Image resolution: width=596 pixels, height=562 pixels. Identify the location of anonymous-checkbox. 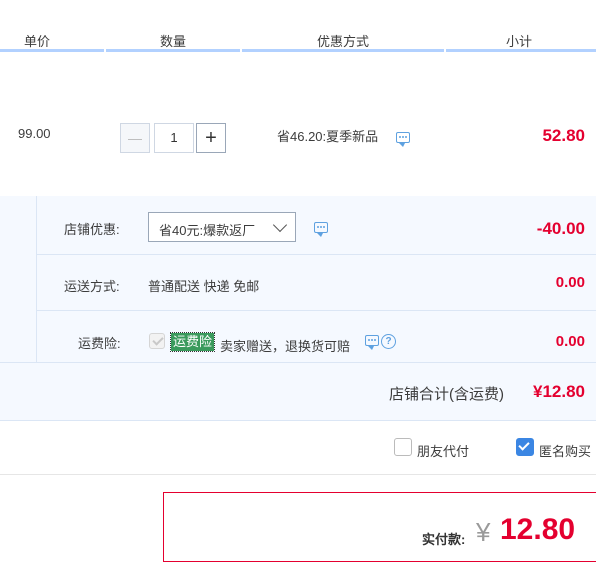
(525, 447).